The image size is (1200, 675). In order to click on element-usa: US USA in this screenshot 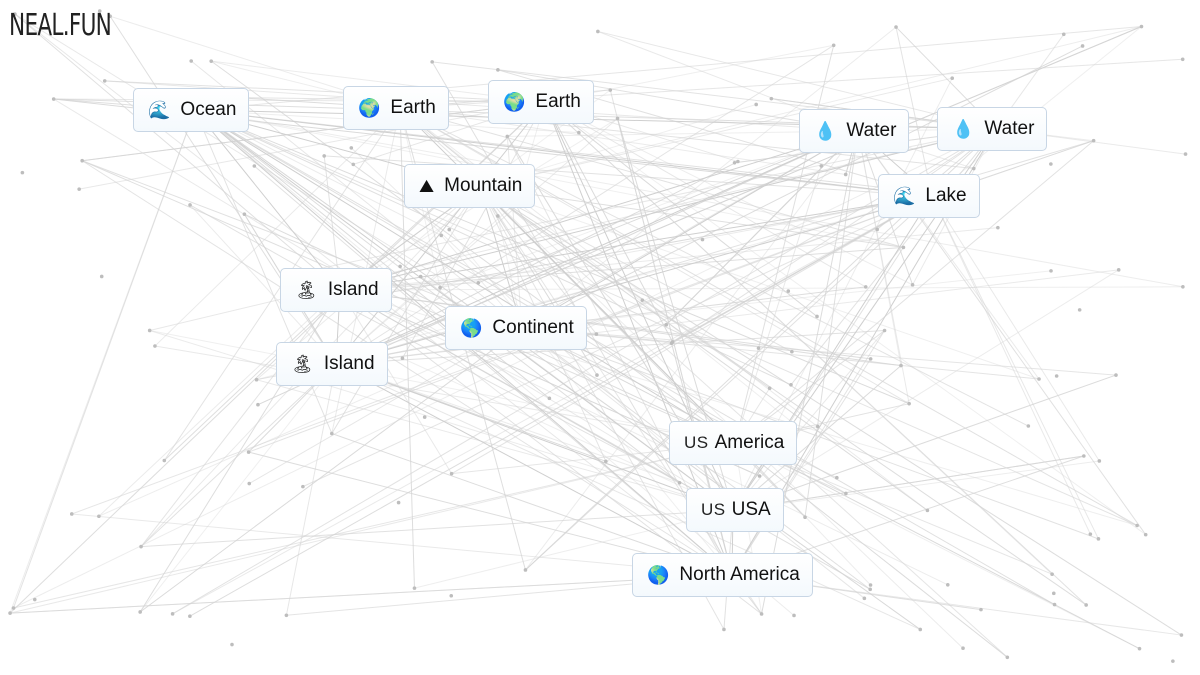, I will do `click(735, 510)`.